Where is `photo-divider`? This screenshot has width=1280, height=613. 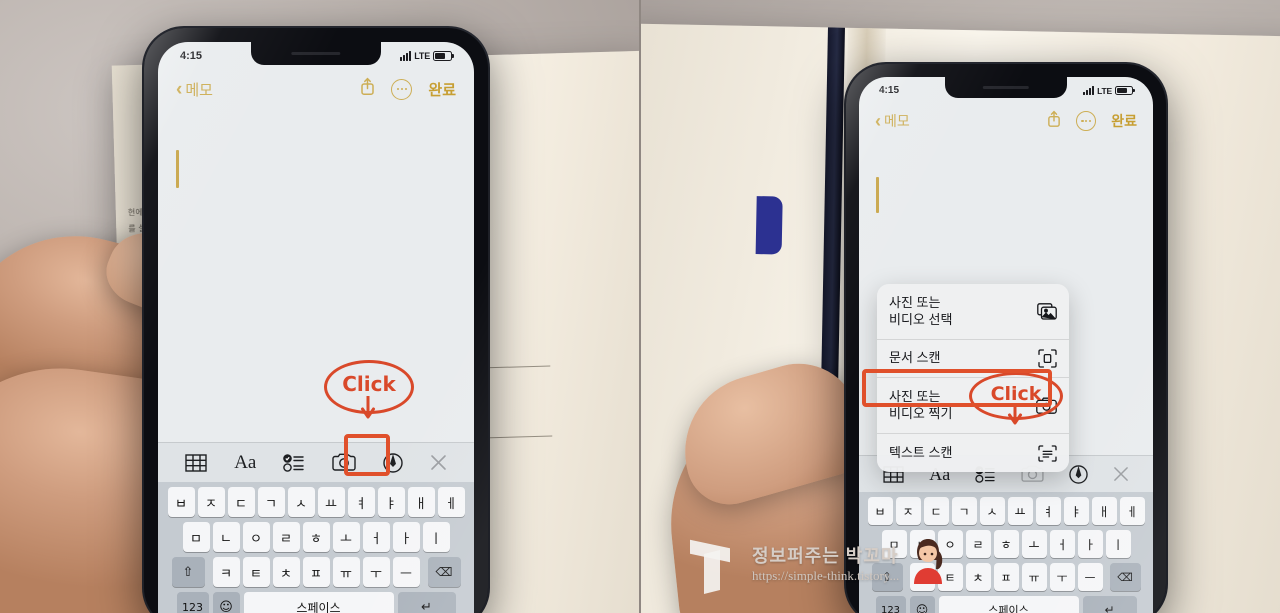 photo-divider is located at coordinates (640, 306).